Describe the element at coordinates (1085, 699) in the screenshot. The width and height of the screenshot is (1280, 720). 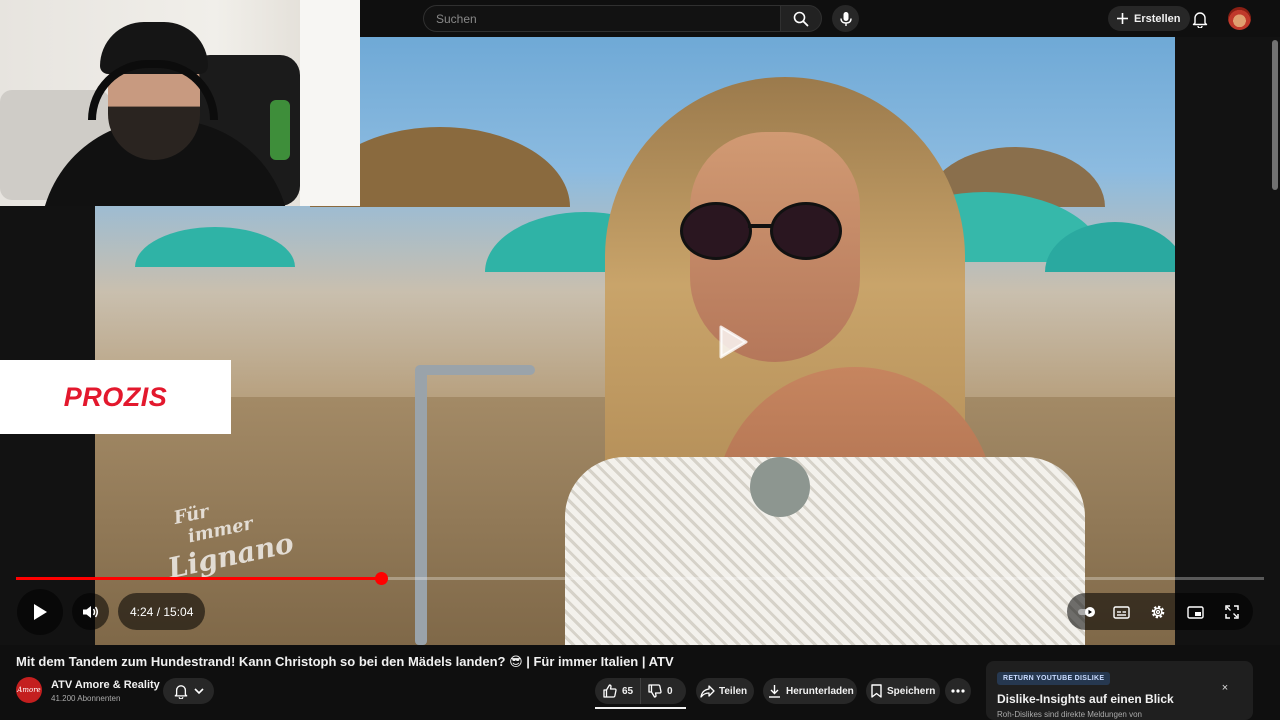
I see `return-dislike-title: Dislike-Insights auf einen Blick` at that location.